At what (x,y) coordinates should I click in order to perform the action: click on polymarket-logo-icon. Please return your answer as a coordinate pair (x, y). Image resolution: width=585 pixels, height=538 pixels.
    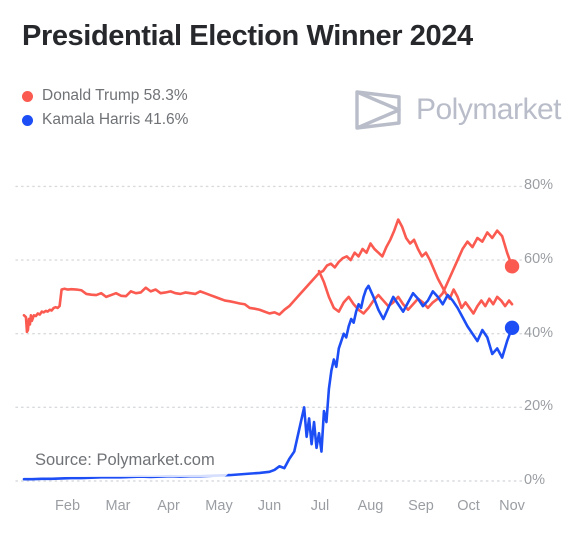
    Looking at the image, I should click on (378, 110).